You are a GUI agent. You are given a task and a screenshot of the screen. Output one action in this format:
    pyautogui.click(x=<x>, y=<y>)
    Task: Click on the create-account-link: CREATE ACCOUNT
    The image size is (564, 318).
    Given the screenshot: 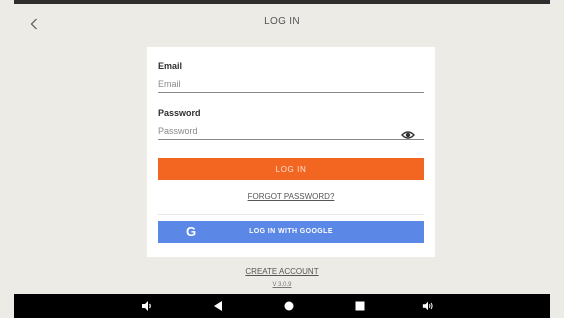 What is the action you would take?
    pyautogui.click(x=282, y=271)
    